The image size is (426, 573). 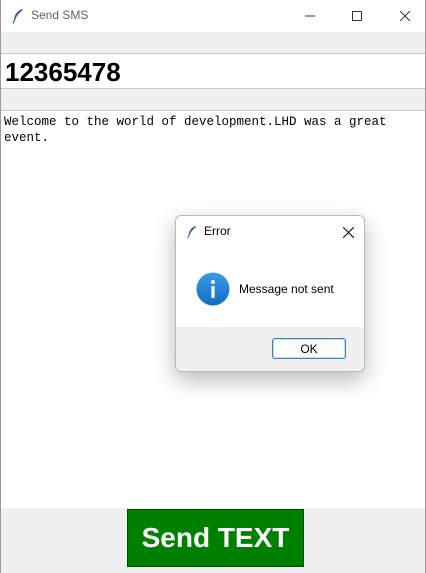 I want to click on error-dialog: Error Message not sent OK, so click(x=270, y=293).